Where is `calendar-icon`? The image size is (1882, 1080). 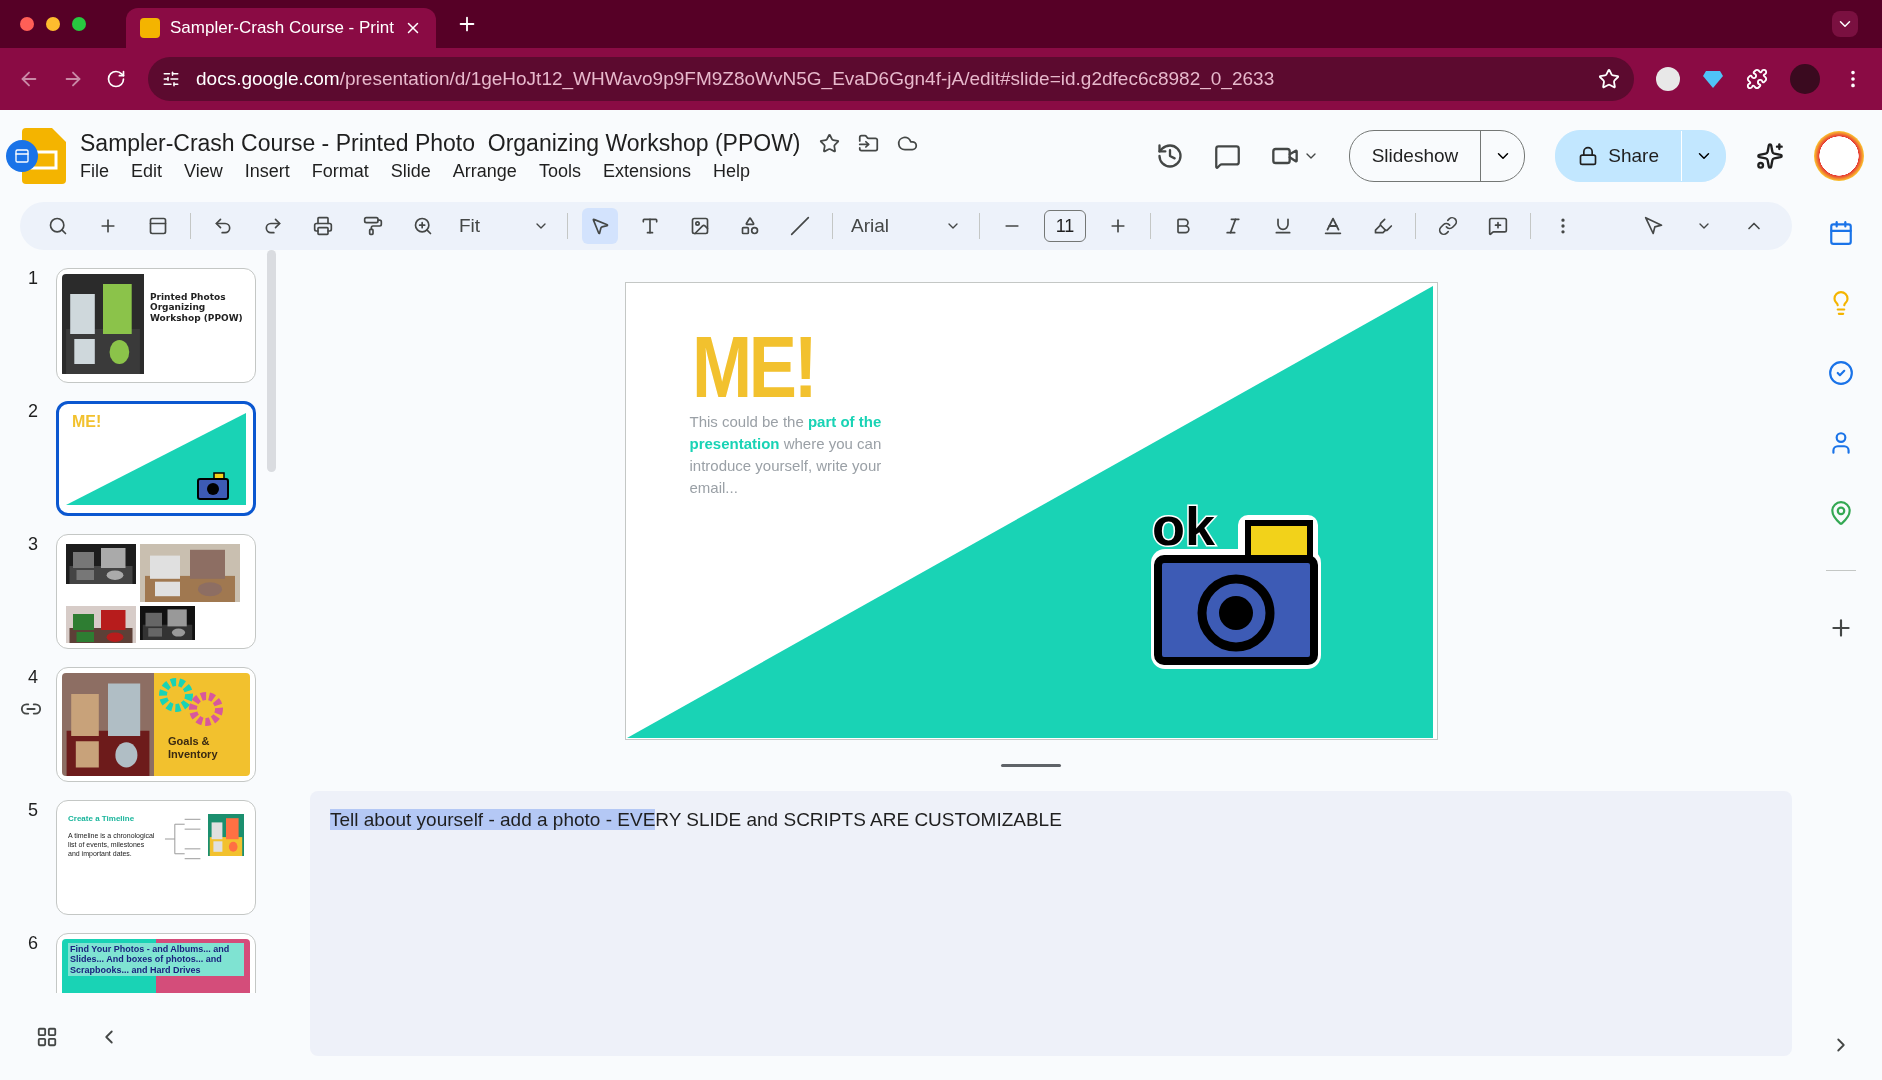 calendar-icon is located at coordinates (1841, 233).